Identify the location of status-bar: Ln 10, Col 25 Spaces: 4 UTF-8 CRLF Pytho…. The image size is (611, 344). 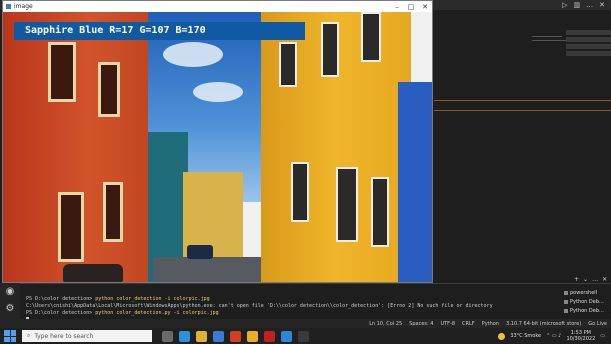
(305, 323).